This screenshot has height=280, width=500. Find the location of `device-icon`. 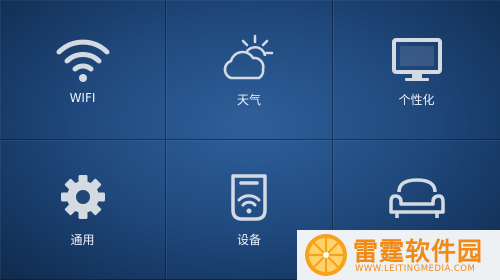

device-icon is located at coordinates (249, 197).